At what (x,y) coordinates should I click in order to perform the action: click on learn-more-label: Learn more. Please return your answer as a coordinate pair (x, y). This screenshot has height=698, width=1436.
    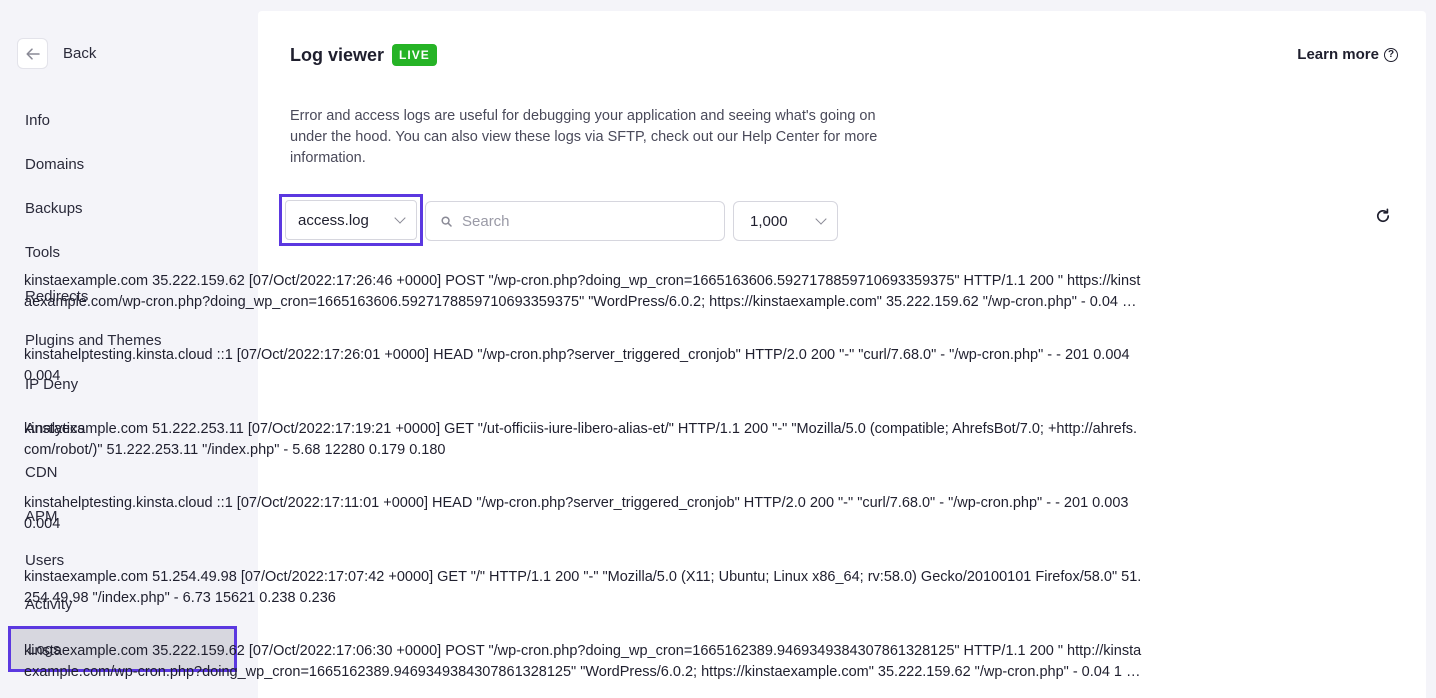
    Looking at the image, I should click on (1338, 54).